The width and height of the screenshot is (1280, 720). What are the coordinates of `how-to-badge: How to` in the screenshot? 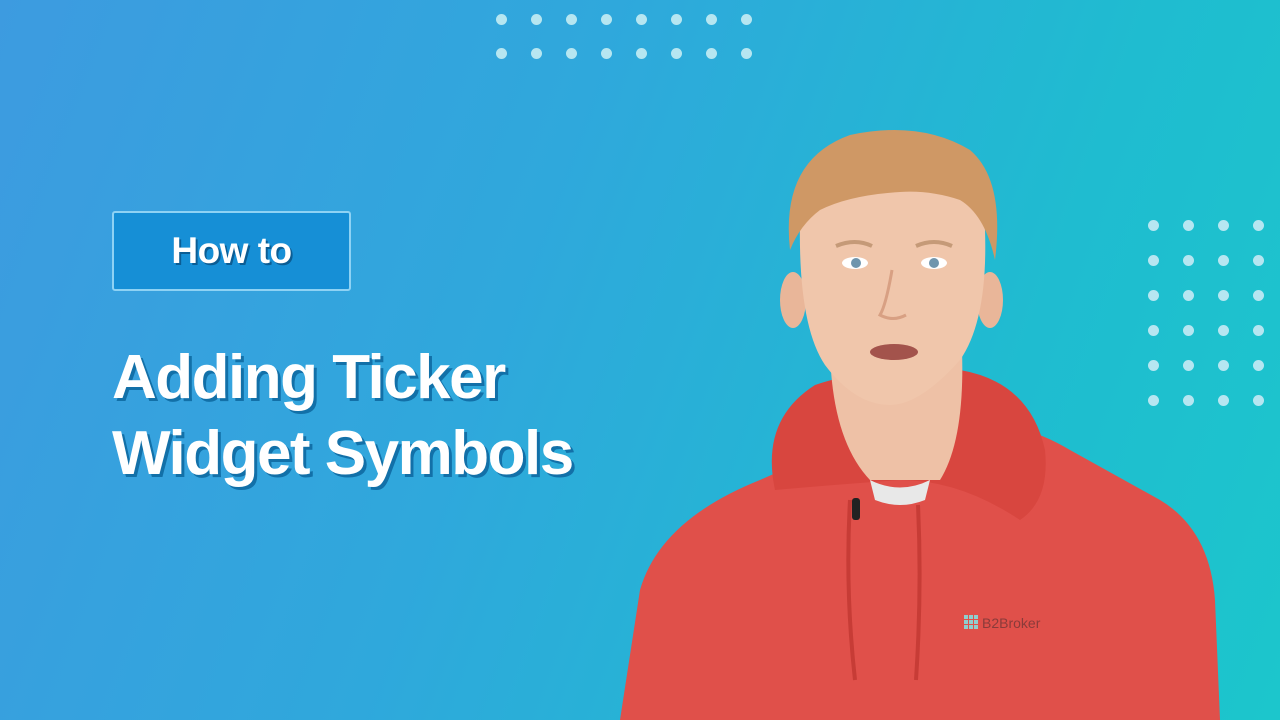 It's located at (231, 251).